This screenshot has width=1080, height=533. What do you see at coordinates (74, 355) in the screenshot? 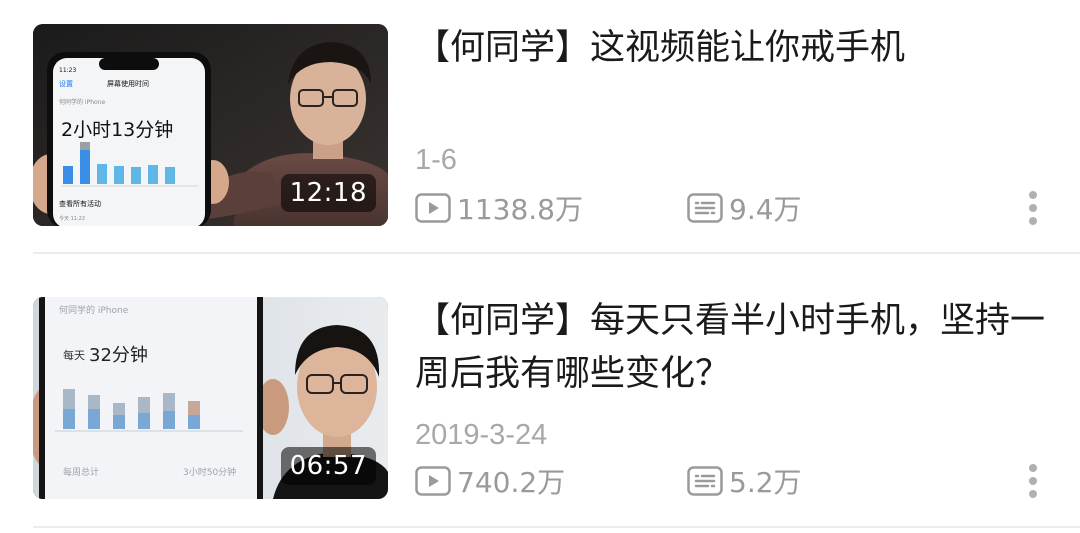
I see `thumb-prefix: 每天` at bounding box center [74, 355].